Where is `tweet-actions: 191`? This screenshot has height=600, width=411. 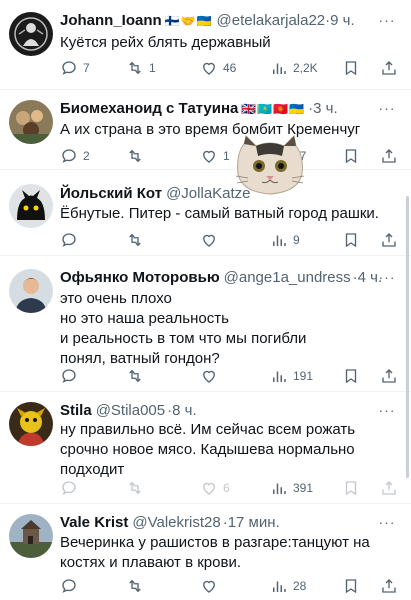
tweet-actions: 191 is located at coordinates (225, 376).